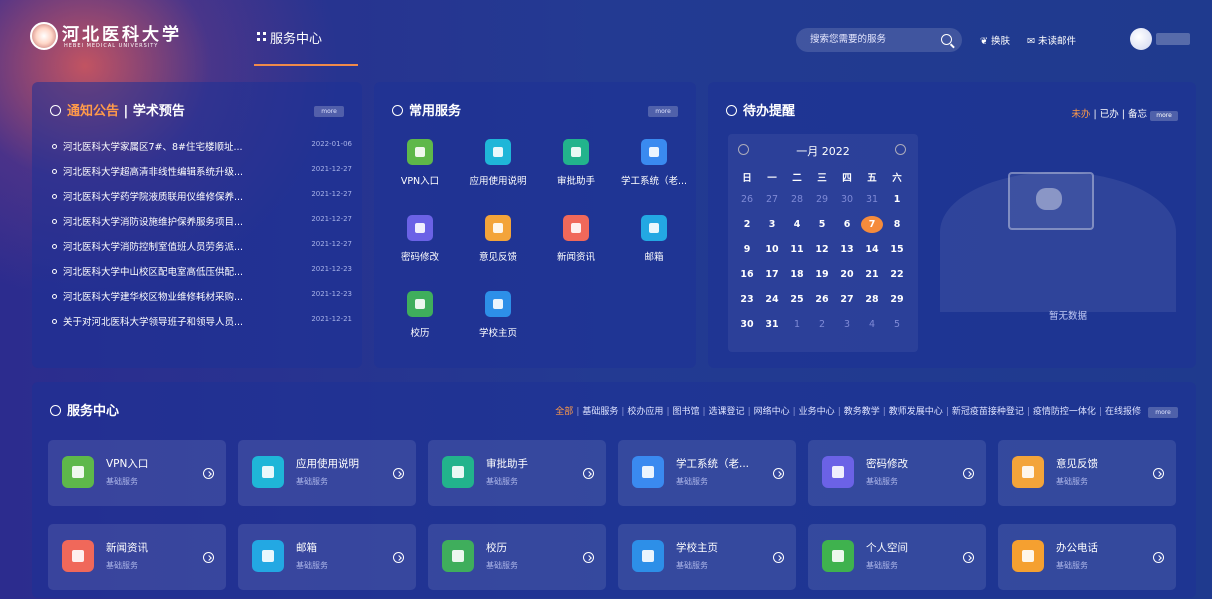 The image size is (1212, 599). Describe the element at coordinates (872, 274) in the screenshot. I see `calendar-day: 21` at that location.